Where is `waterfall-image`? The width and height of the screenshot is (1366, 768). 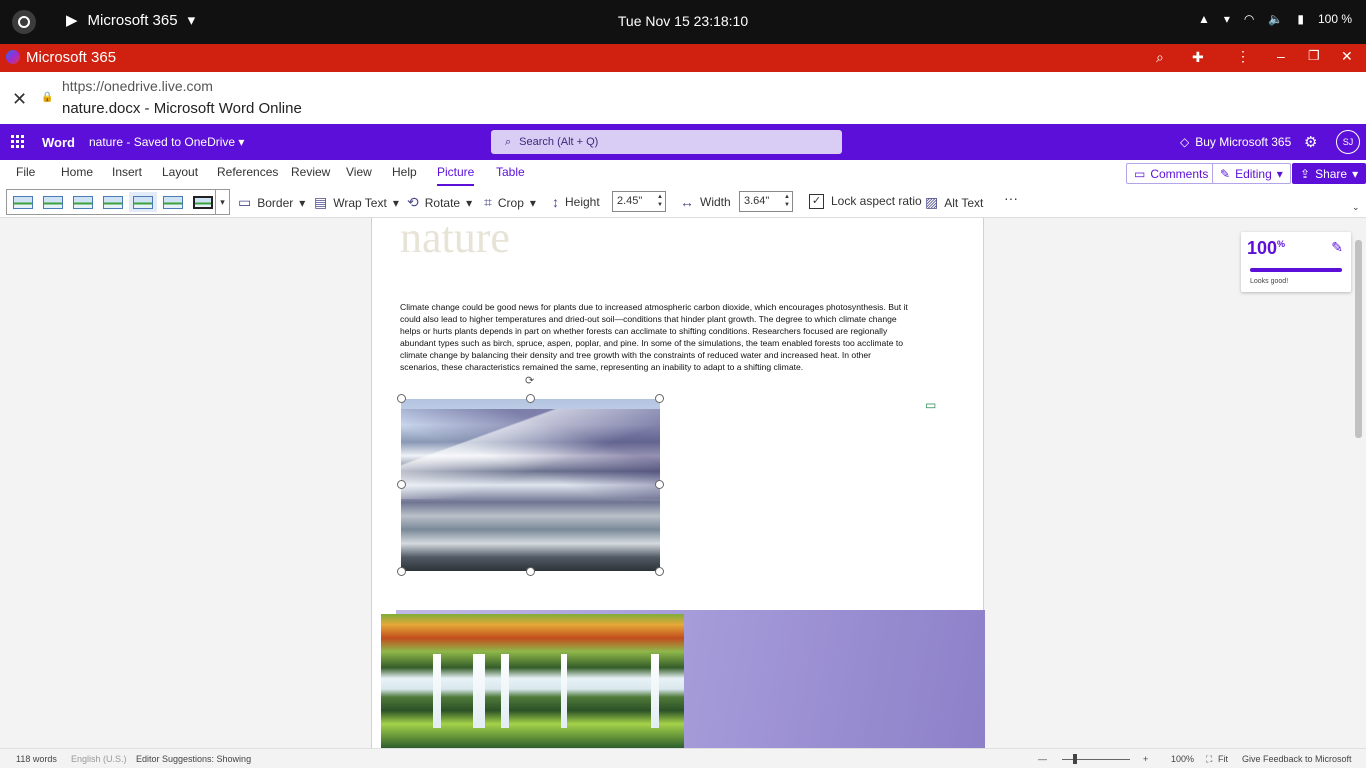
waterfall-image is located at coordinates (532, 681).